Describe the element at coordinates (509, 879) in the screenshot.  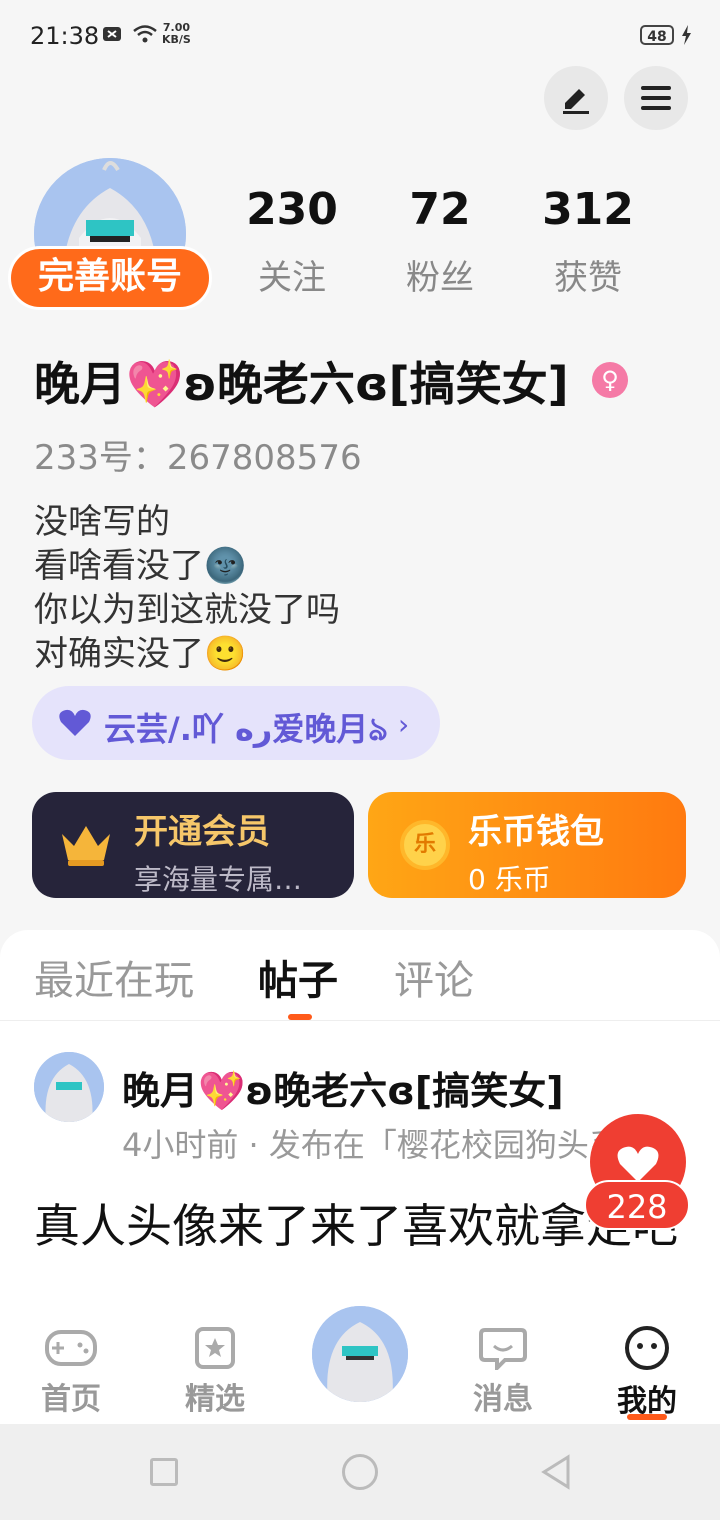
I see `wallet-balance: 0 乐币` at that location.